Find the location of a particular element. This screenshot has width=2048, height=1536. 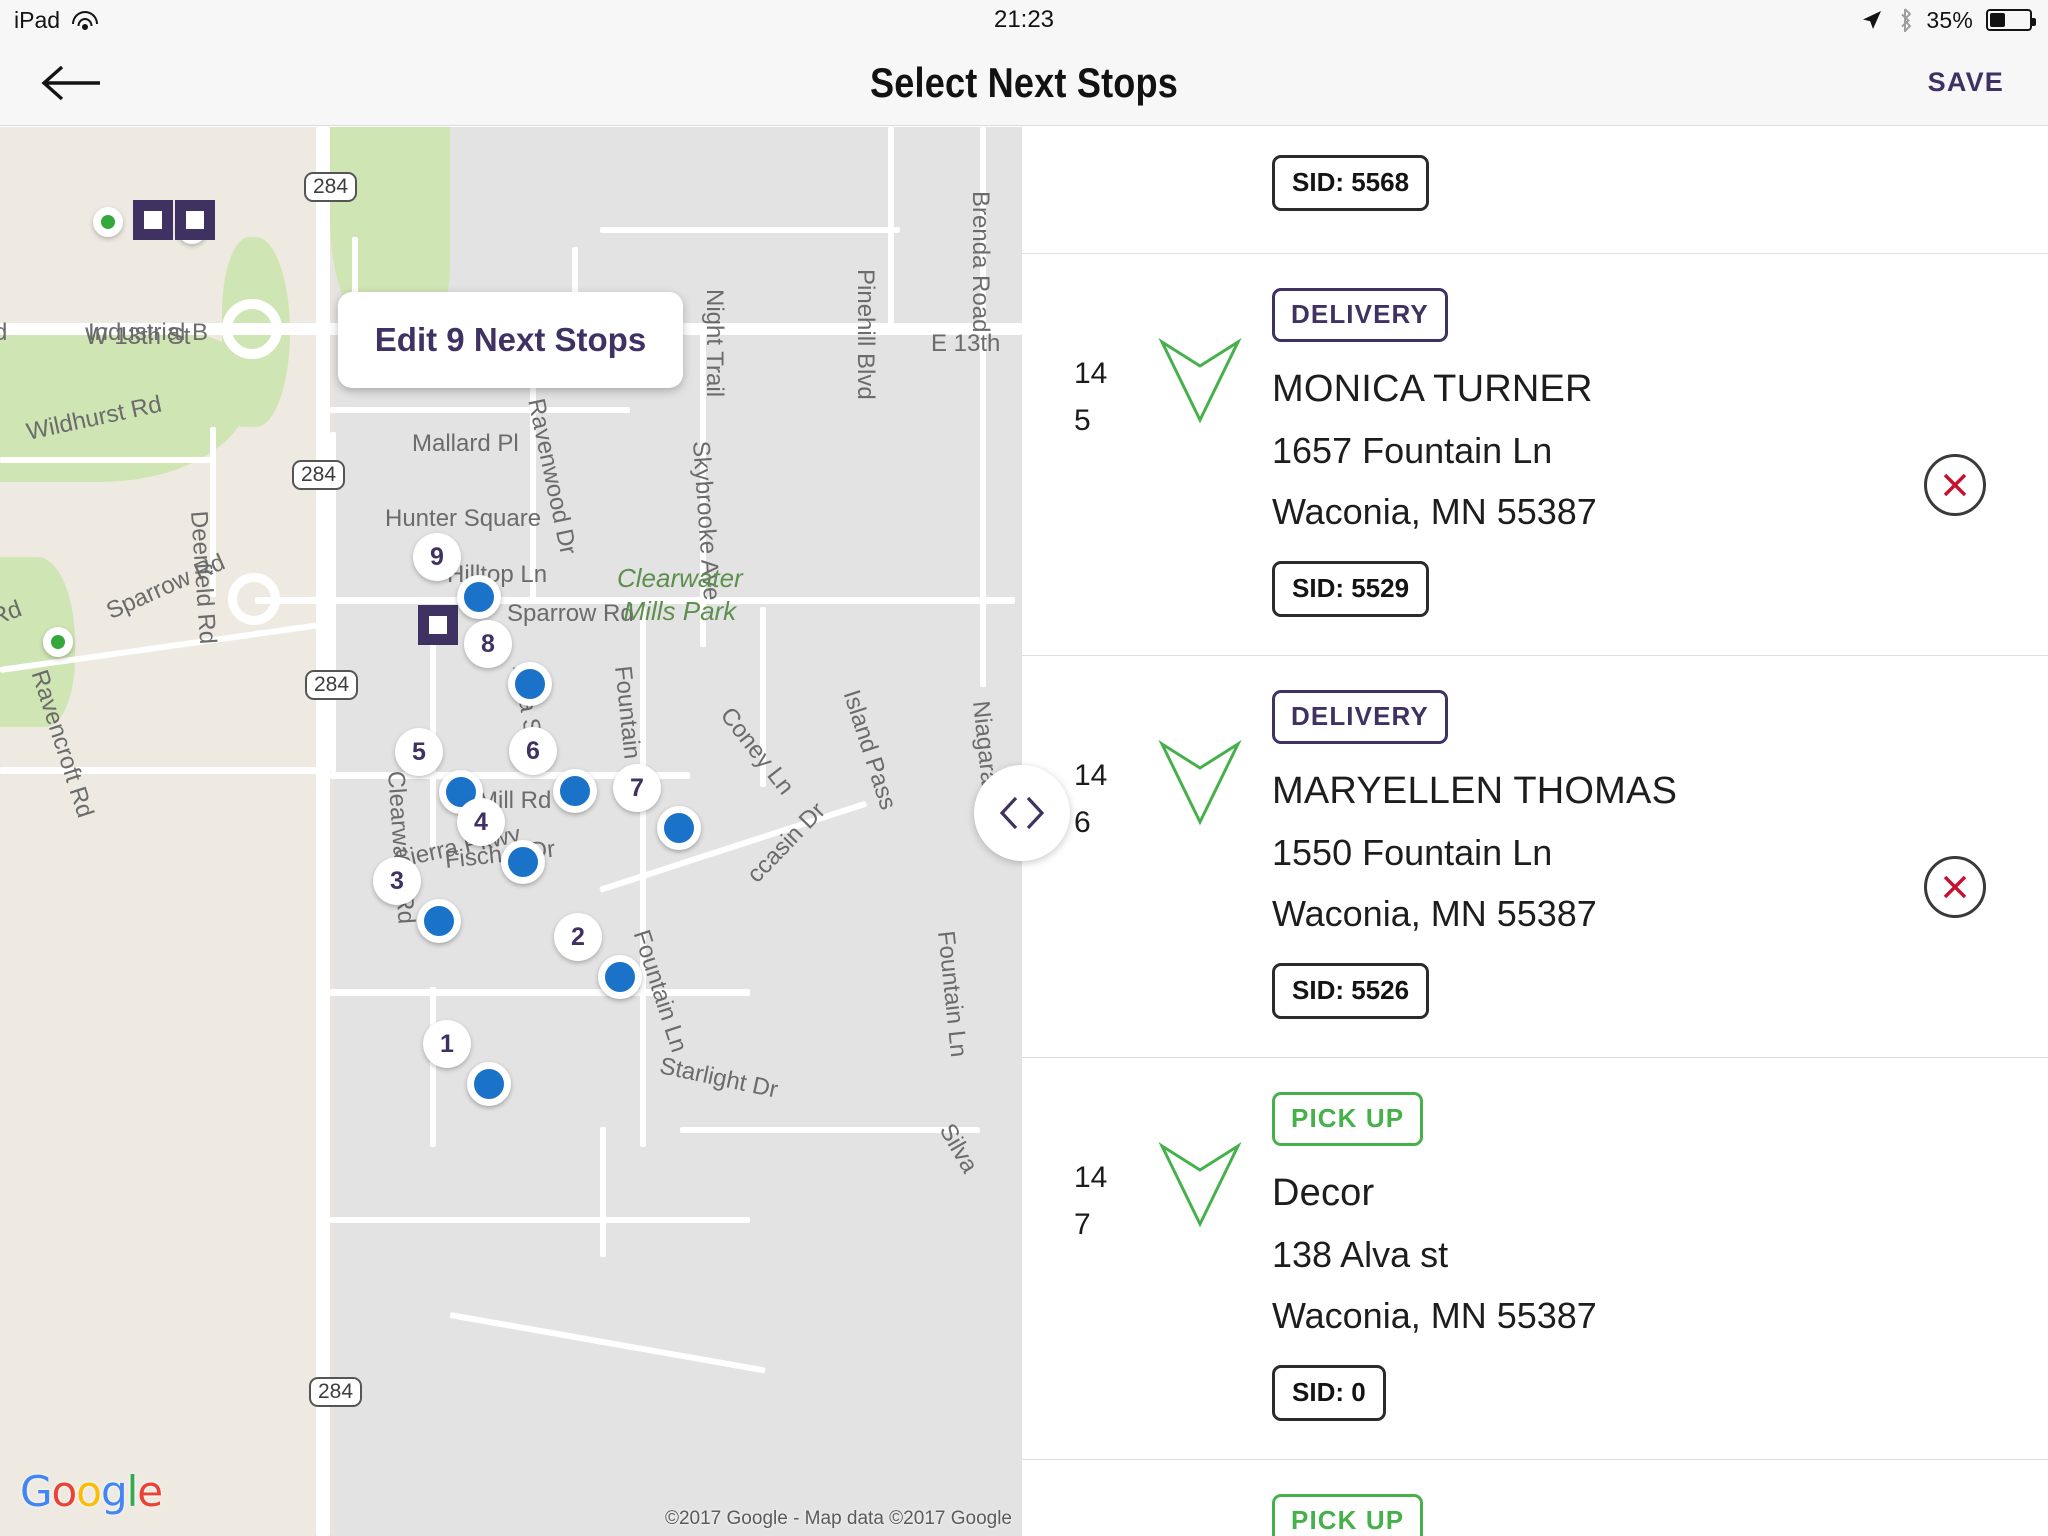

stop-address-line1: 1550 Fountain Ln is located at coordinates (1412, 852).